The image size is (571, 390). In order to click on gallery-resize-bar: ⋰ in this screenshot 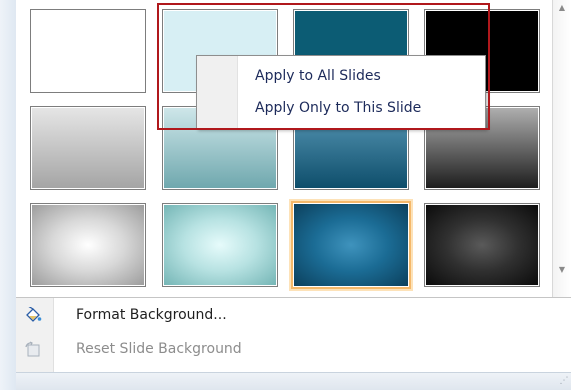, I will do `click(293, 381)`.